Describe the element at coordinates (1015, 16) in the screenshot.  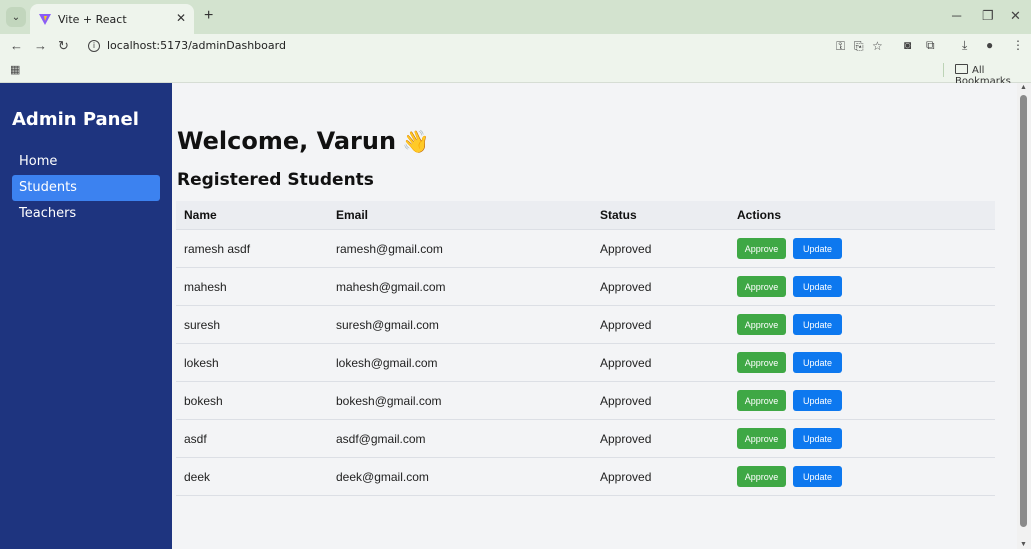
I see `close-window-icon: ✕` at that location.